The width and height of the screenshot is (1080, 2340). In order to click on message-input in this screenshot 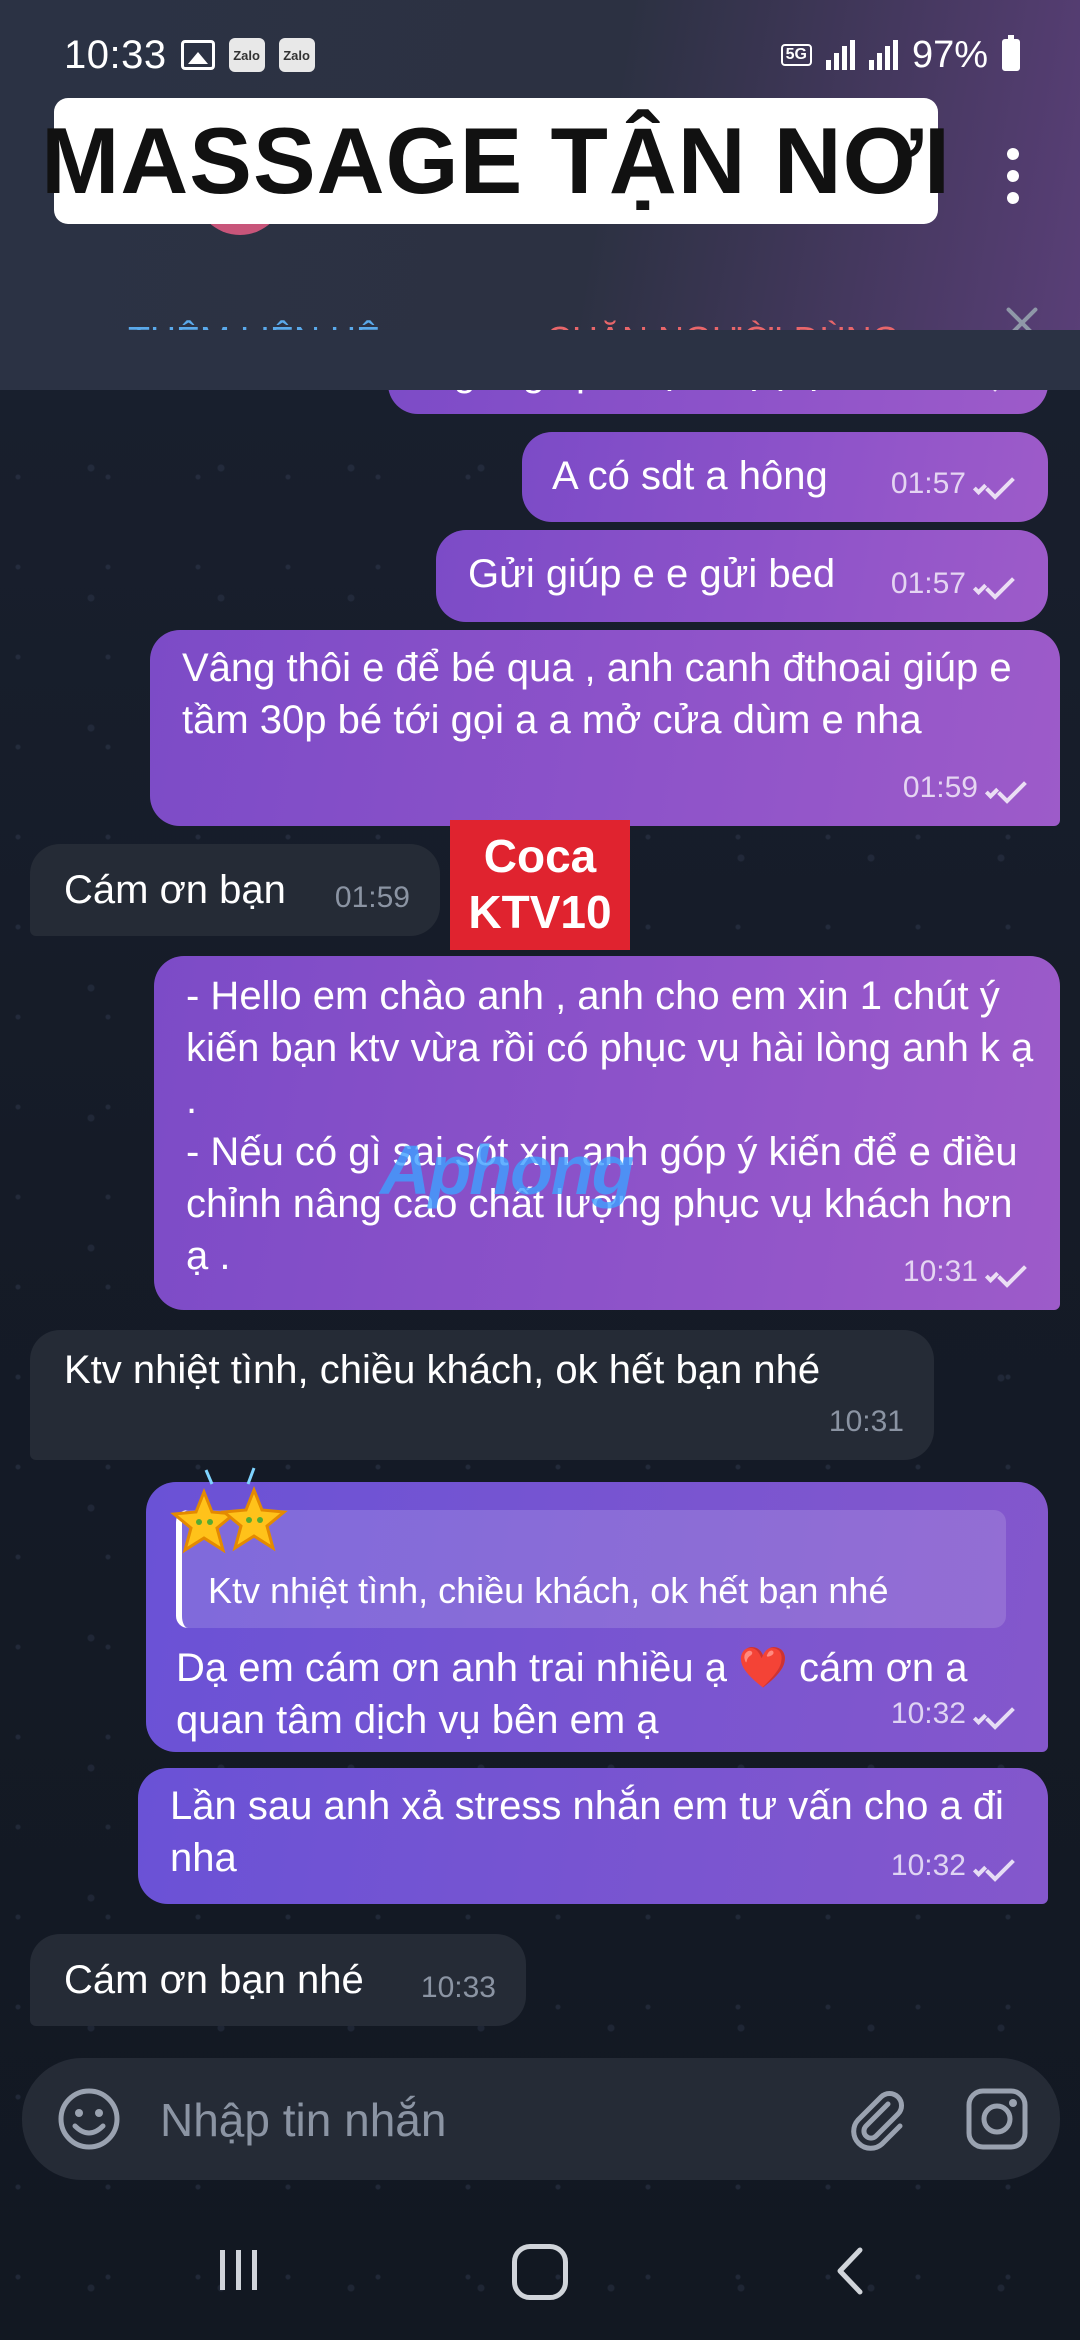, I will do `click(480, 2120)`.